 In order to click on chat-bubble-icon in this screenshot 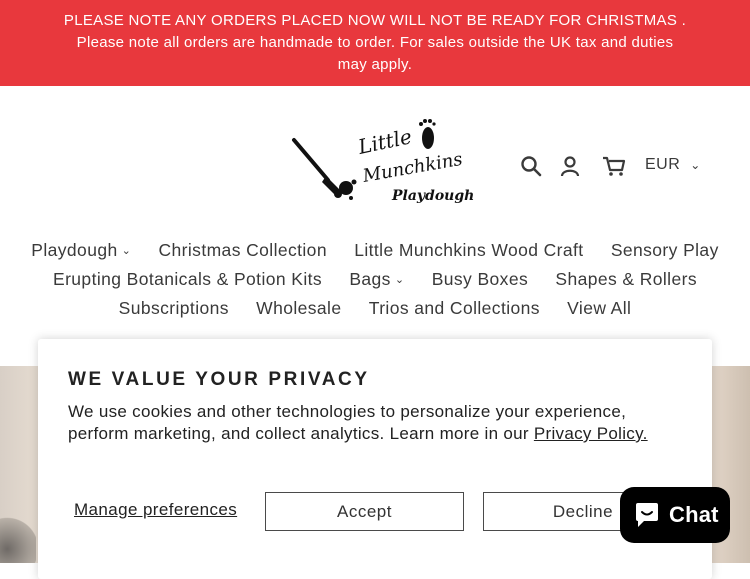, I will do `click(647, 515)`.